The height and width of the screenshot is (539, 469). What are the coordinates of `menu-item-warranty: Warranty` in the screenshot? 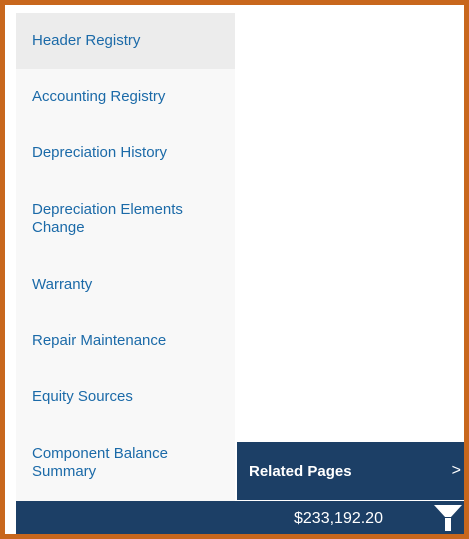 It's located at (125, 285).